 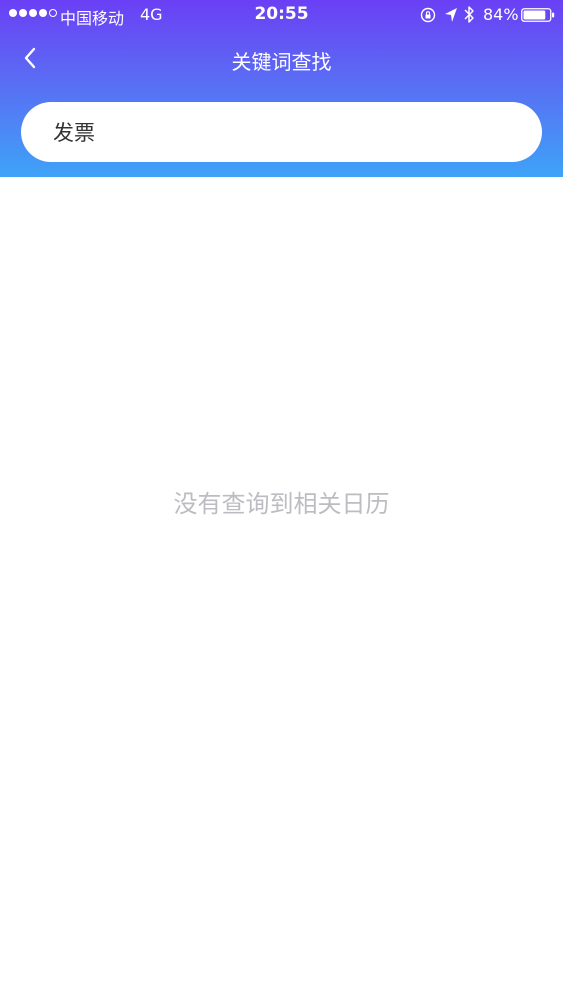 What do you see at coordinates (428, 15) in the screenshot?
I see `lock-rotation-icon` at bounding box center [428, 15].